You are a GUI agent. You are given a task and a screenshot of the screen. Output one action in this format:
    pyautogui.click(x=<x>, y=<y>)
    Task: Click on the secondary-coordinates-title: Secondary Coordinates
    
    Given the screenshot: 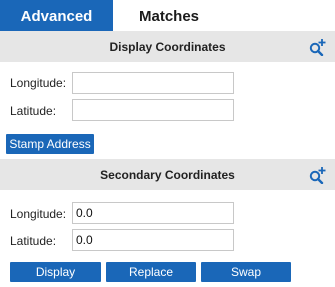 What is the action you would take?
    pyautogui.click(x=167, y=174)
    